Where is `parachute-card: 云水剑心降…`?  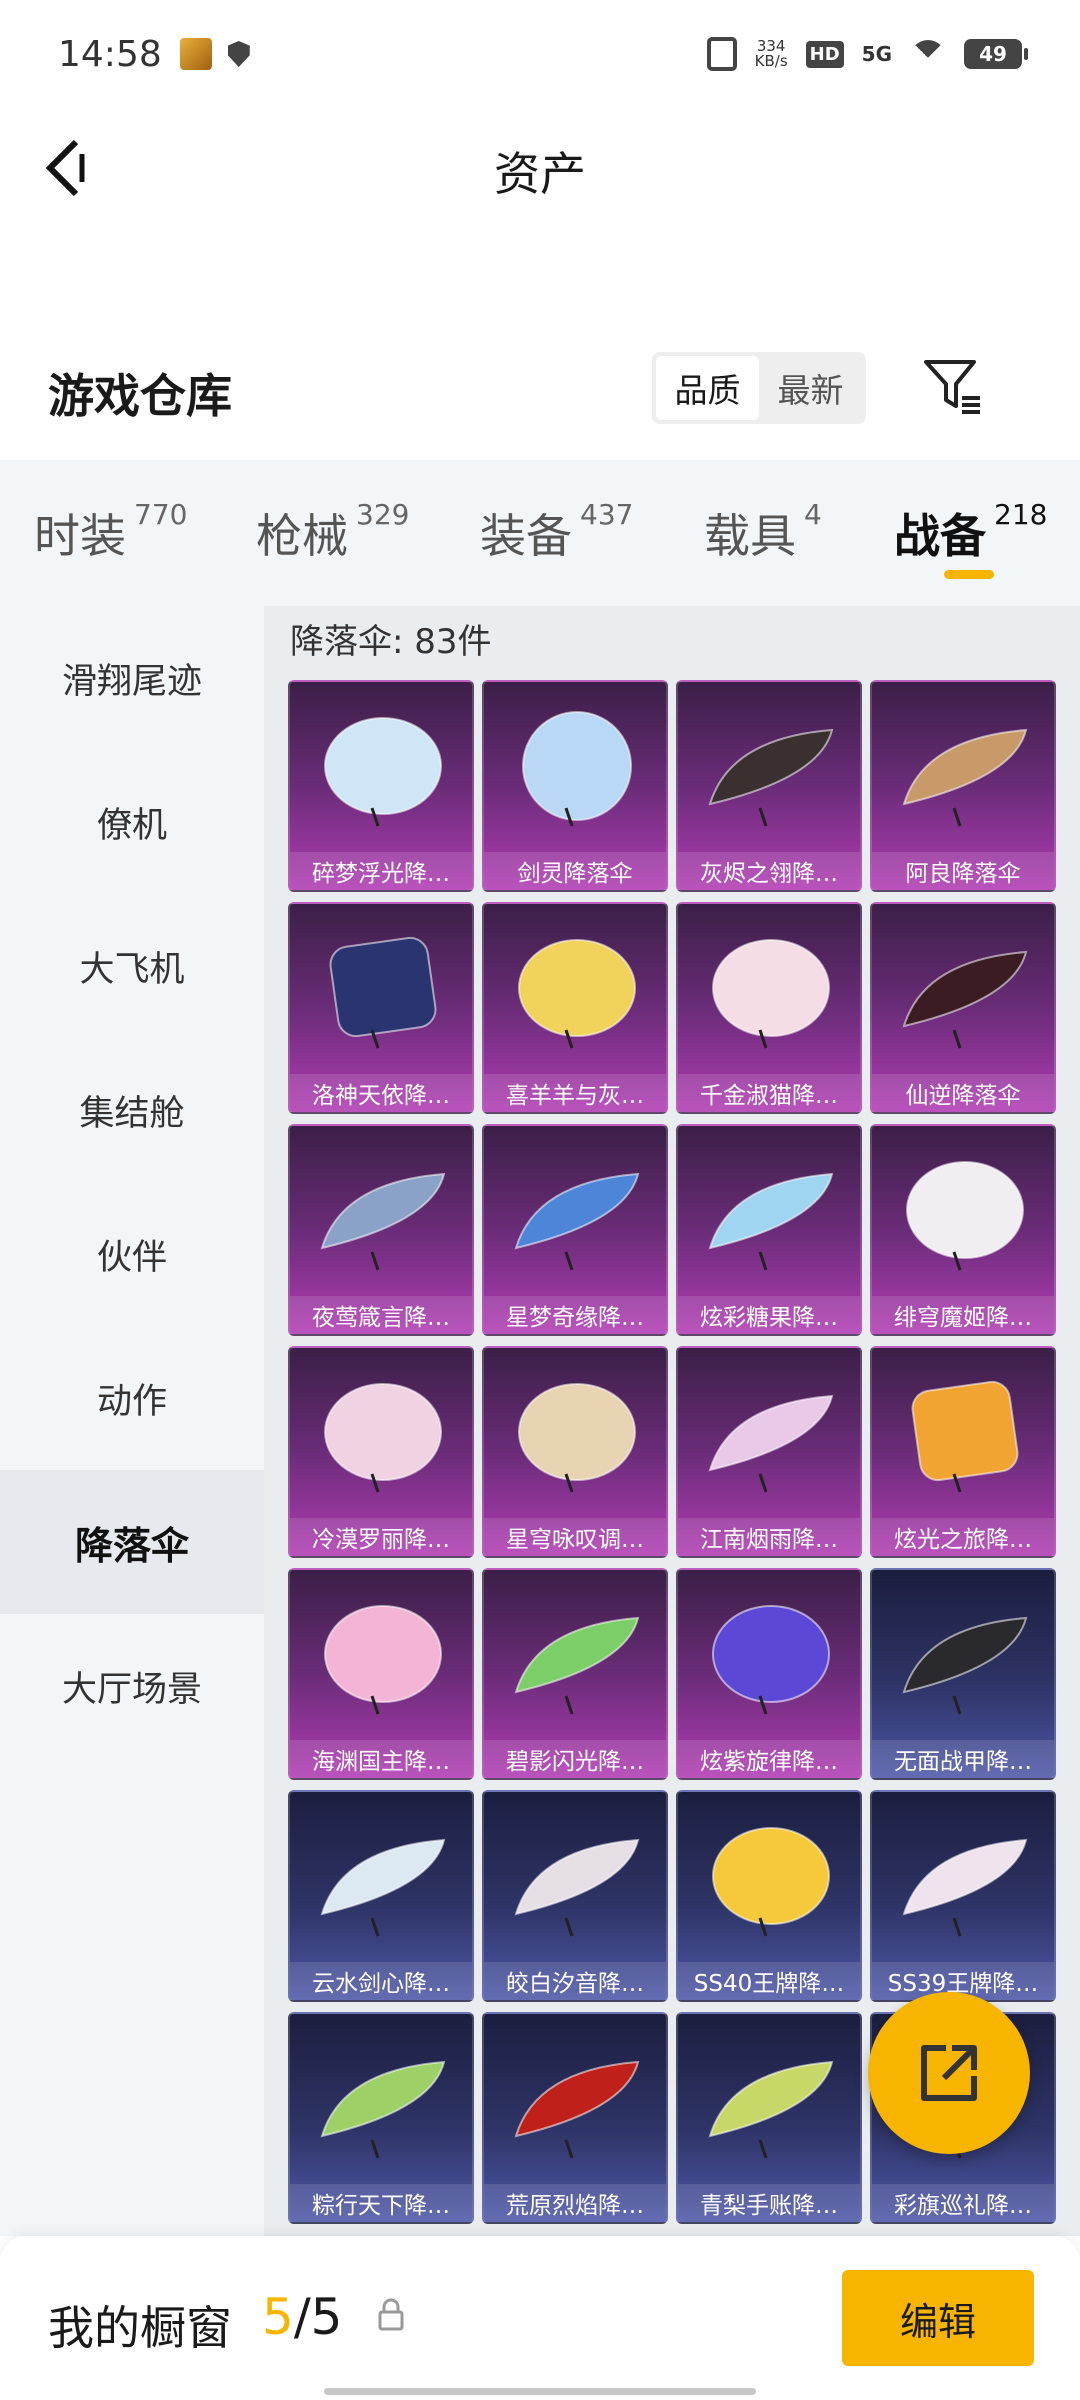 parachute-card: 云水剑心降… is located at coordinates (381, 1896).